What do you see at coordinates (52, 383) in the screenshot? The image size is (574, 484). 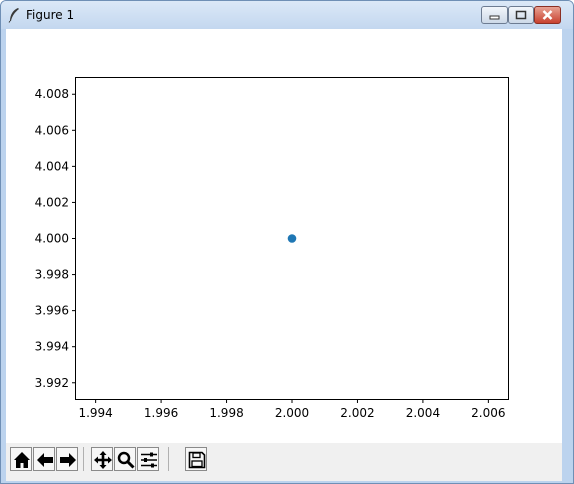 I see `y-tick-label: 3.992` at bounding box center [52, 383].